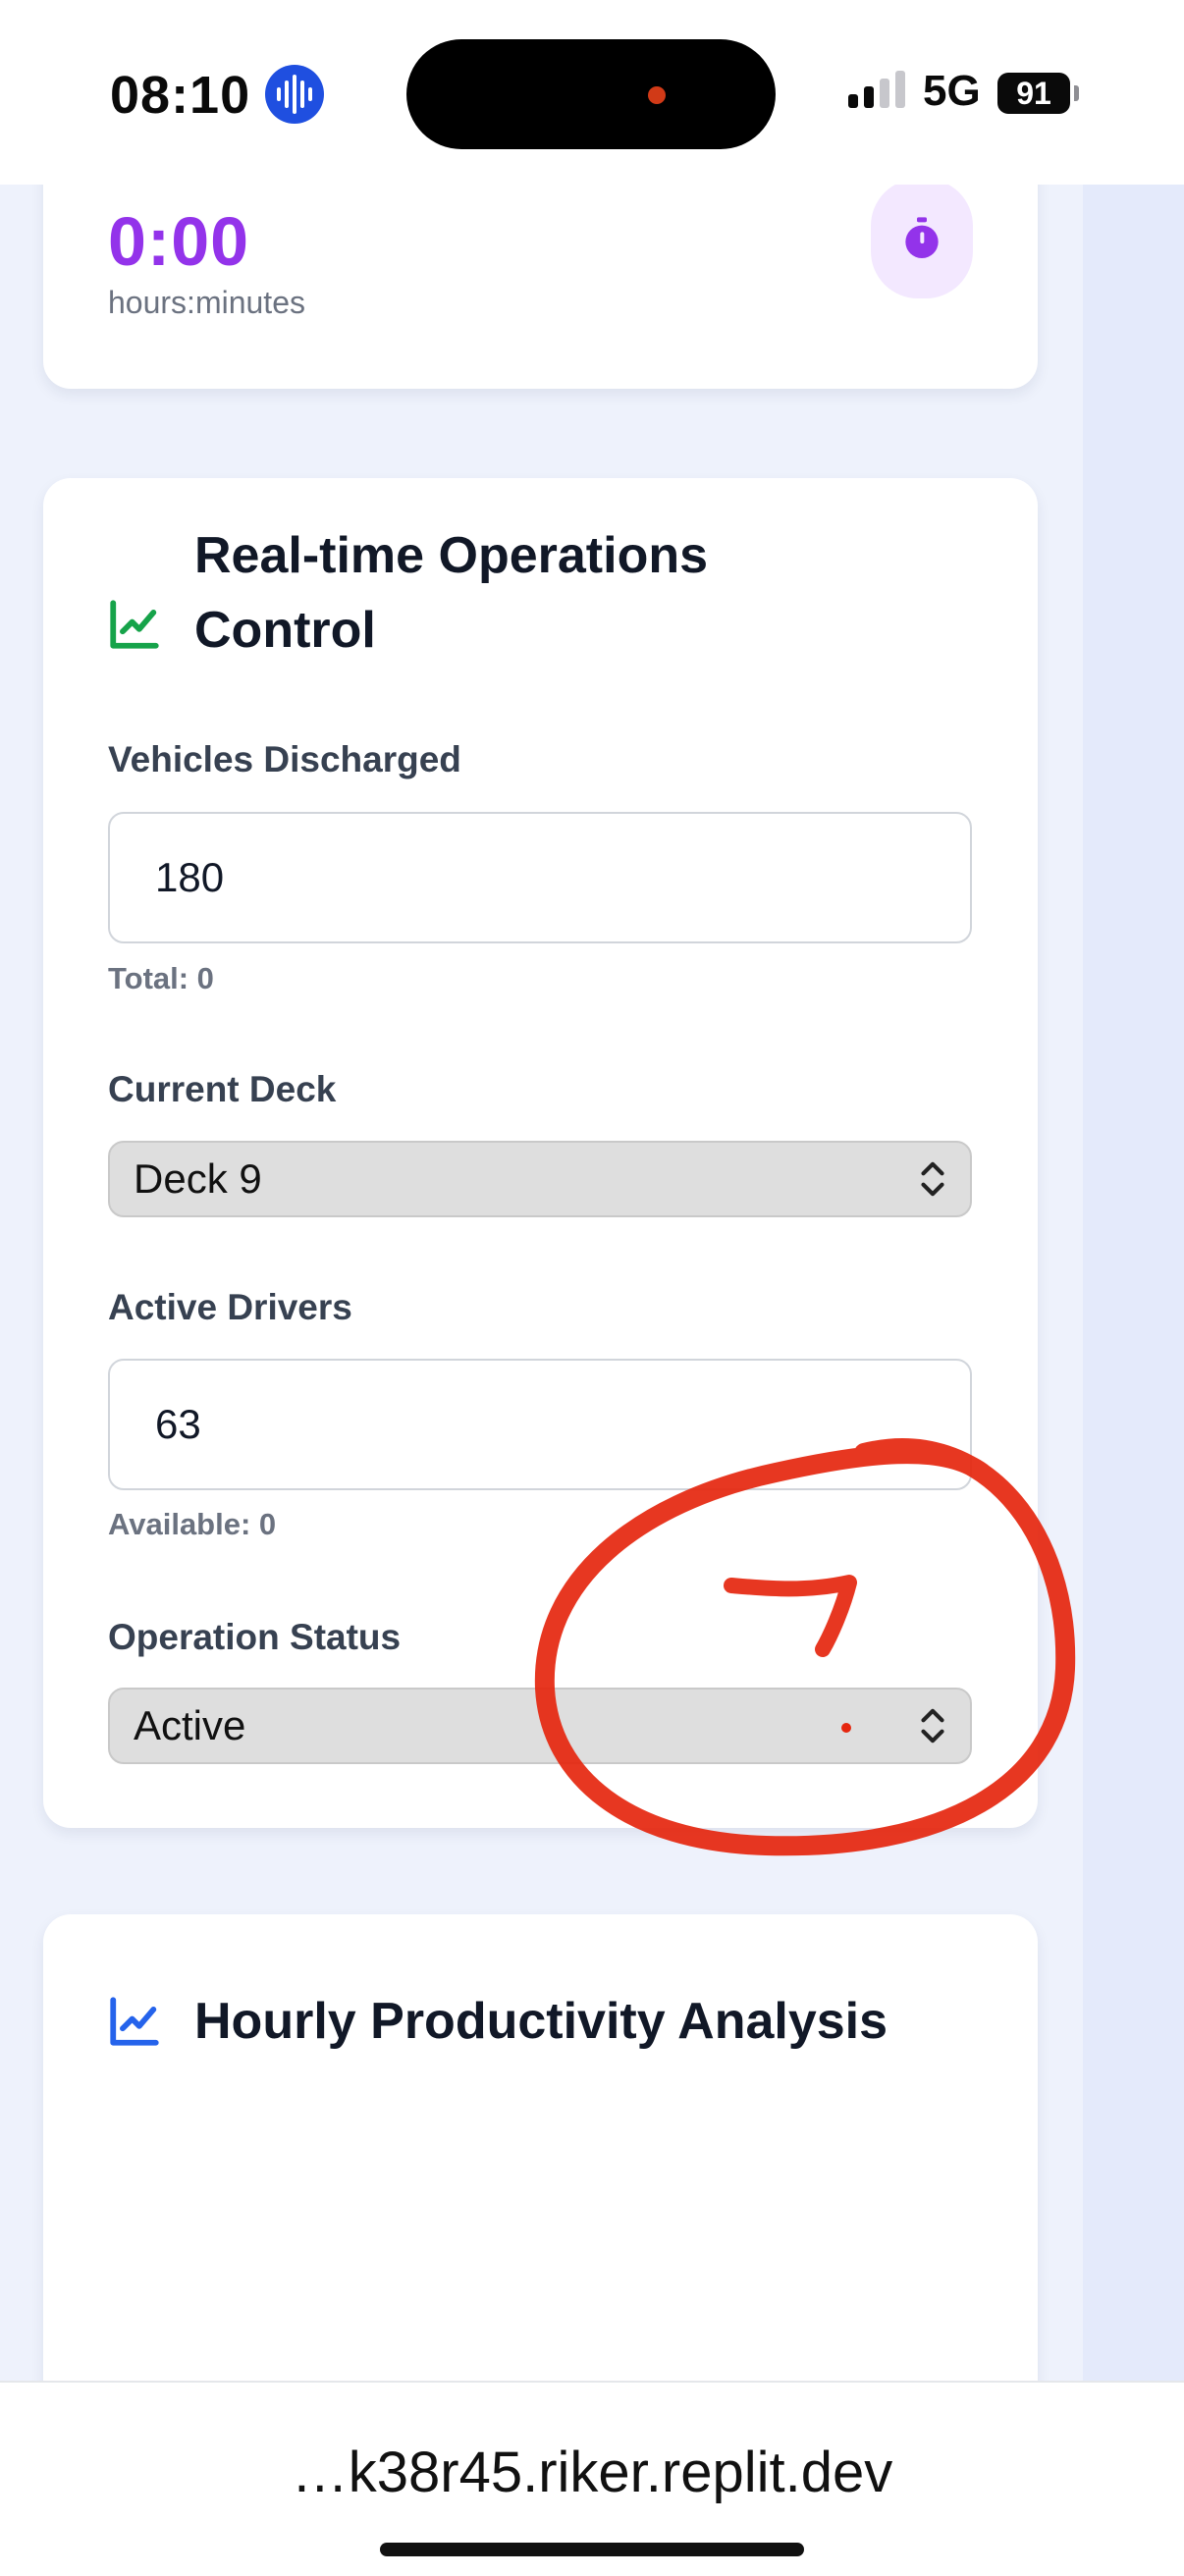 Image resolution: width=1184 pixels, height=2576 pixels. Describe the element at coordinates (541, 2021) in the screenshot. I see `productivity-title: Hourly Productivity Analysis` at that location.